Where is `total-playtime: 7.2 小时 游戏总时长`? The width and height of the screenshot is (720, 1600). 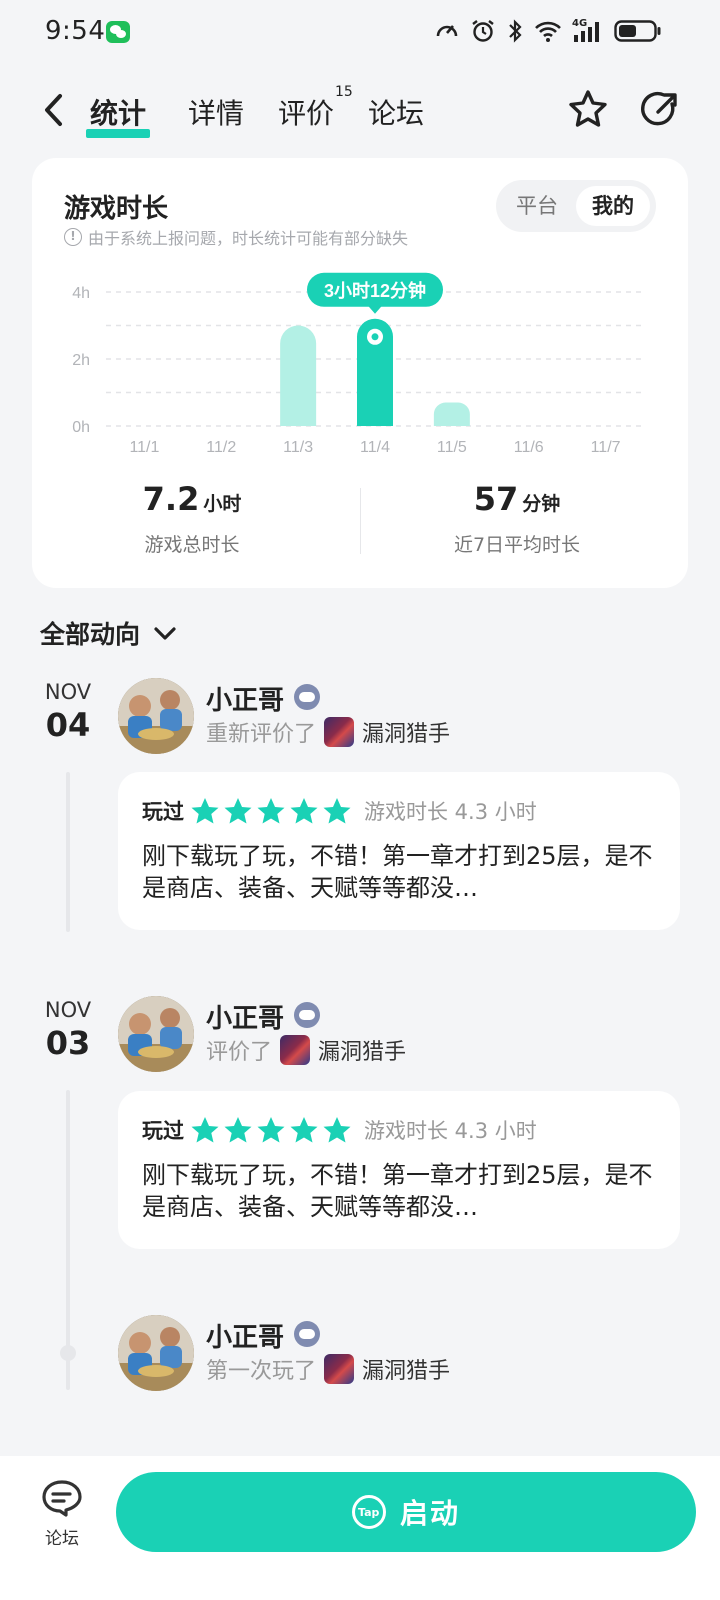
total-playtime: 7.2 小时 游戏总时长 is located at coordinates (192, 518).